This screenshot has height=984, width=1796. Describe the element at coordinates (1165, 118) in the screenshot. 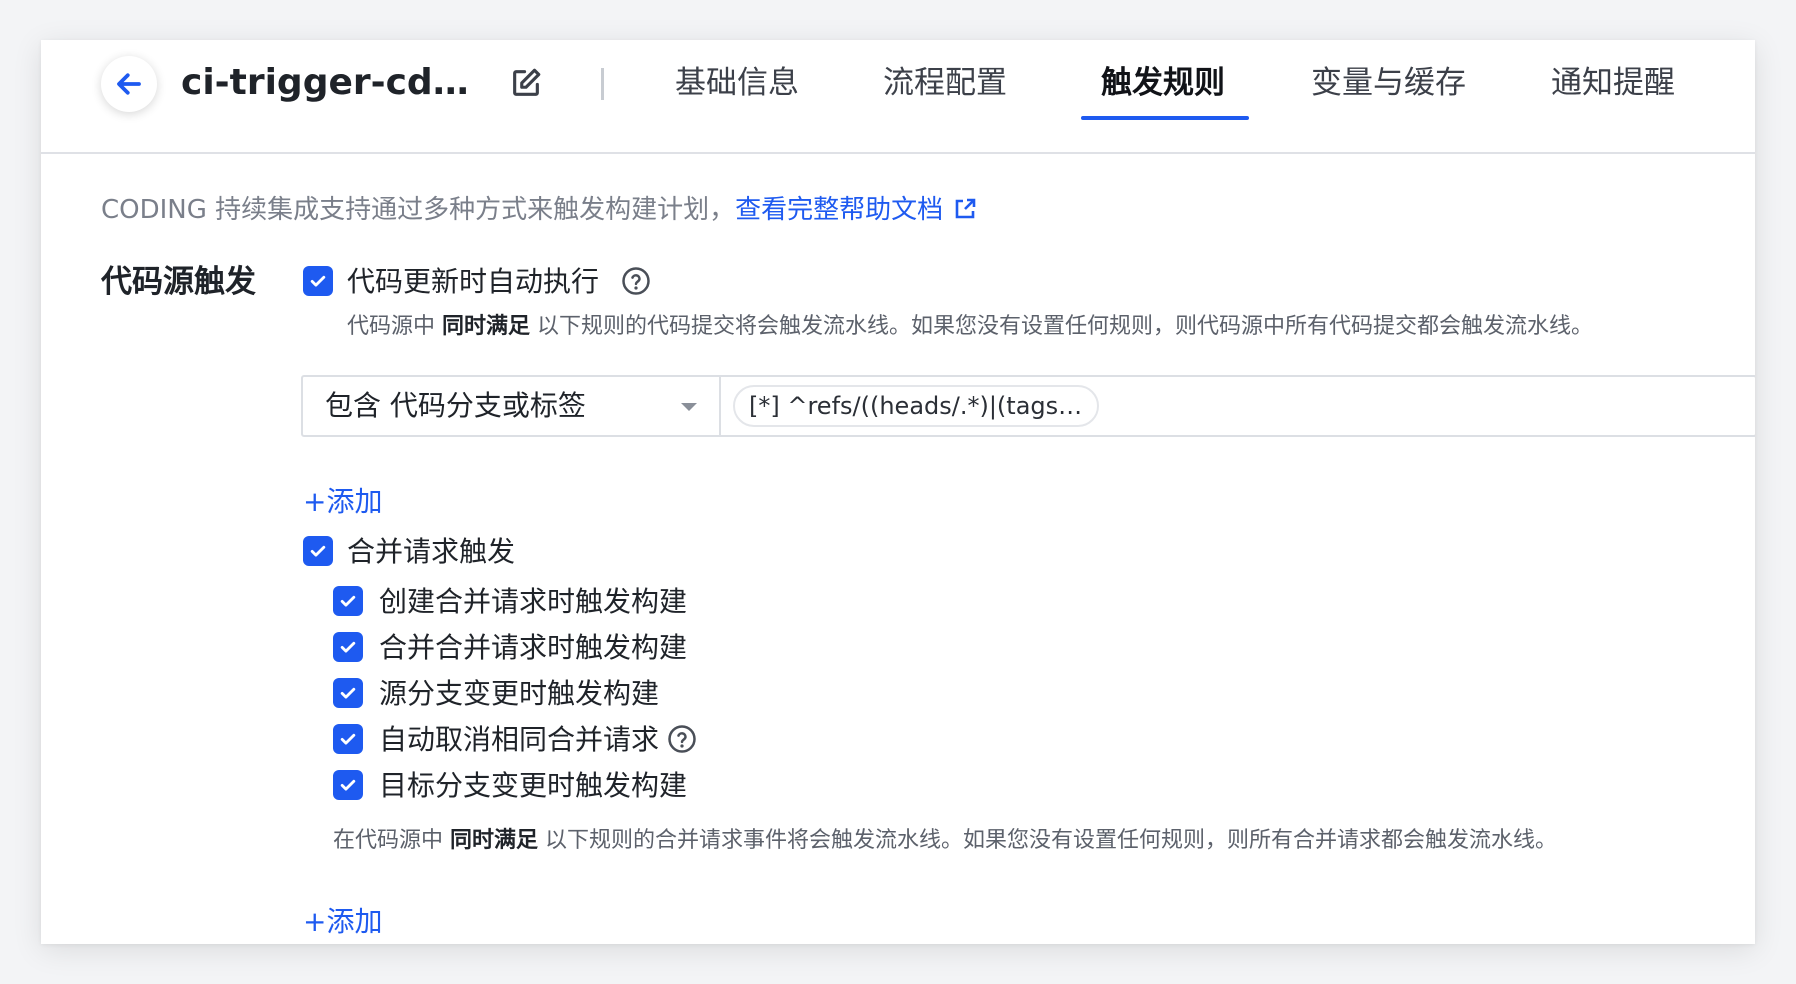

I see `active-tab-indicator` at that location.